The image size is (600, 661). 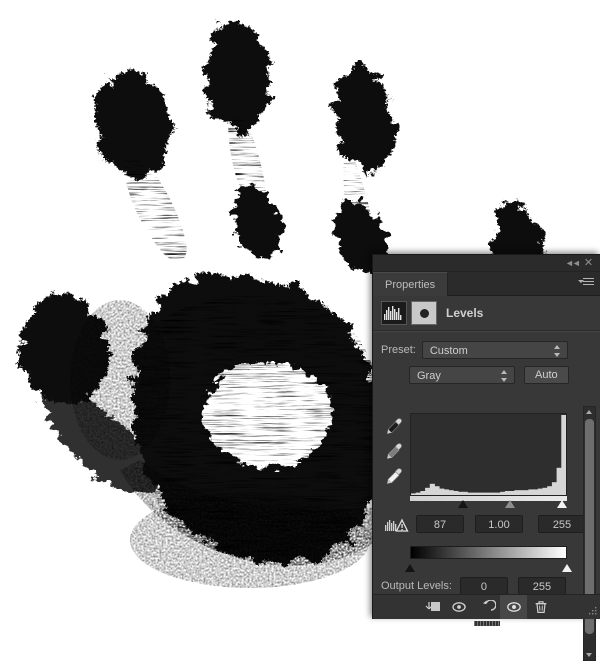 I want to click on layer-mask-thumbnail-icon, so click(x=424, y=313).